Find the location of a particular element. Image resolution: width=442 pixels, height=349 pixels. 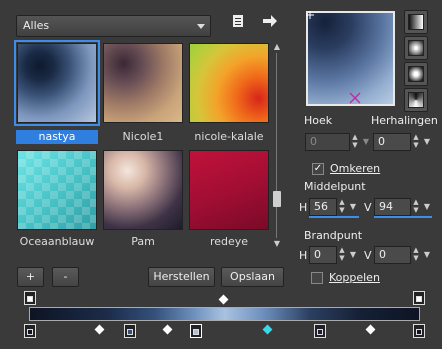

angle-input: 0 is located at coordinates (327, 142).